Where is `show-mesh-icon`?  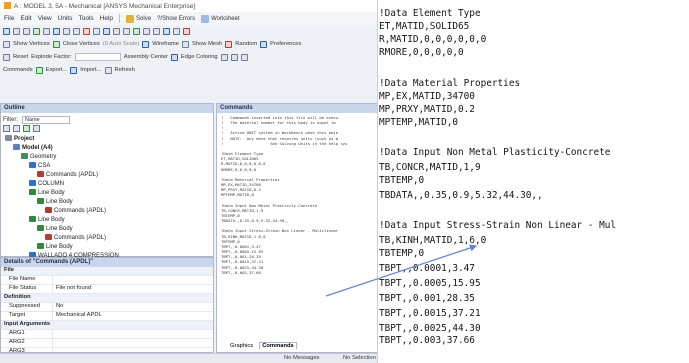 show-mesh-icon is located at coordinates (185, 44).